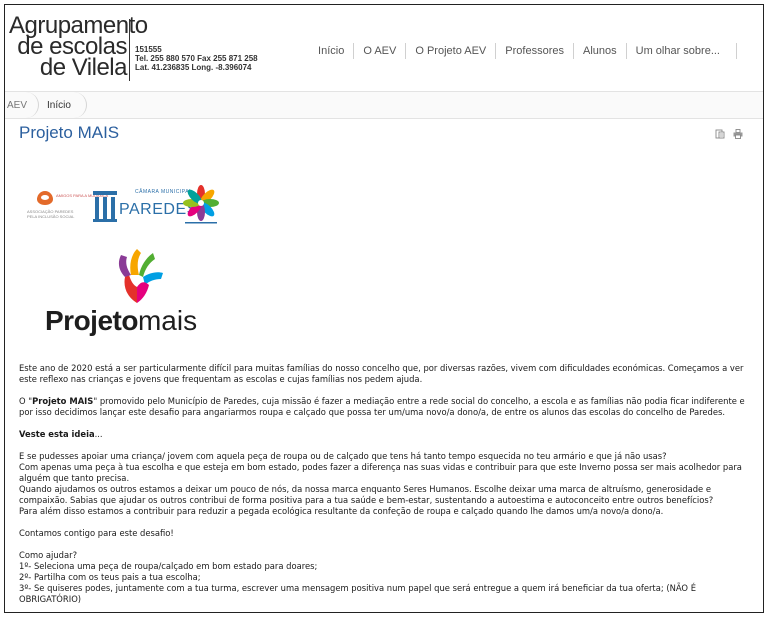 The height and width of the screenshot is (617, 768). I want to click on assoc-name-line-2: PELA INCLUSÃO SOCIAL, so click(51, 216).